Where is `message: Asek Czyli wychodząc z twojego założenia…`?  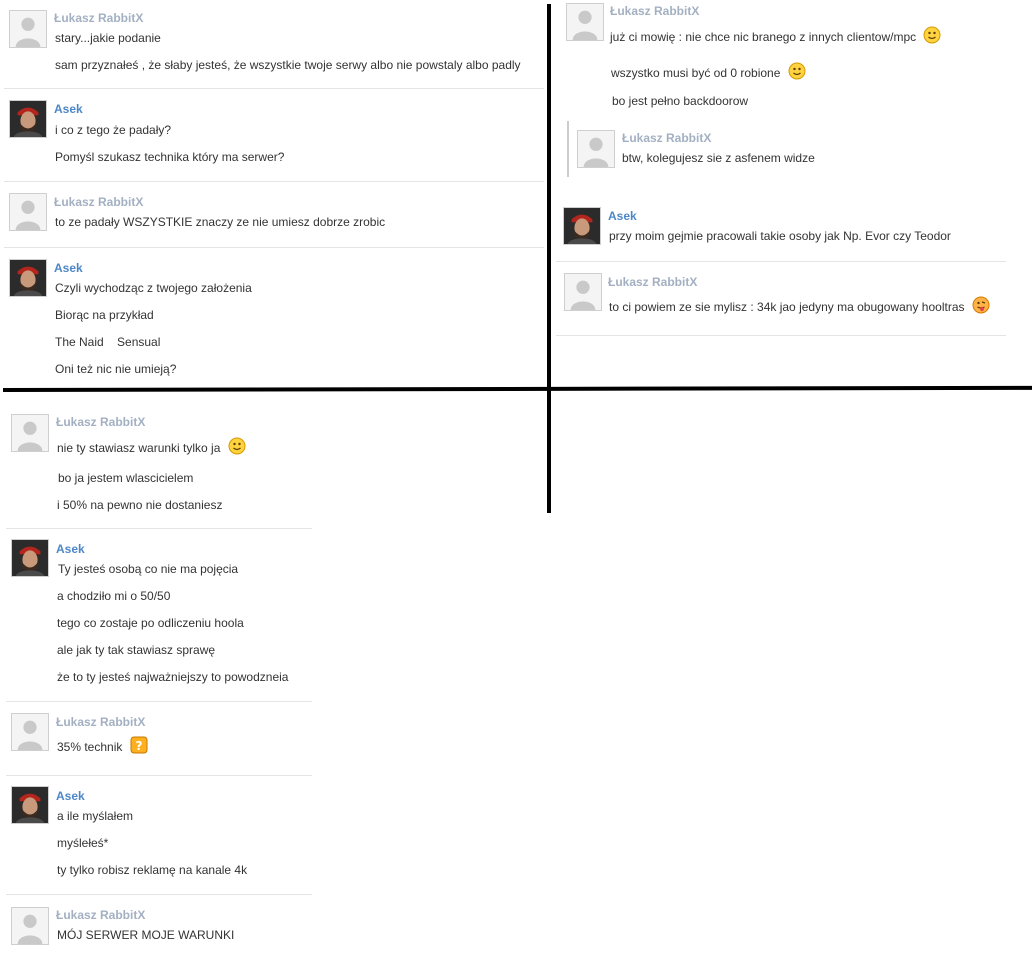
message: Asek Czyli wychodząc z twojego założenia… is located at coordinates (274, 318).